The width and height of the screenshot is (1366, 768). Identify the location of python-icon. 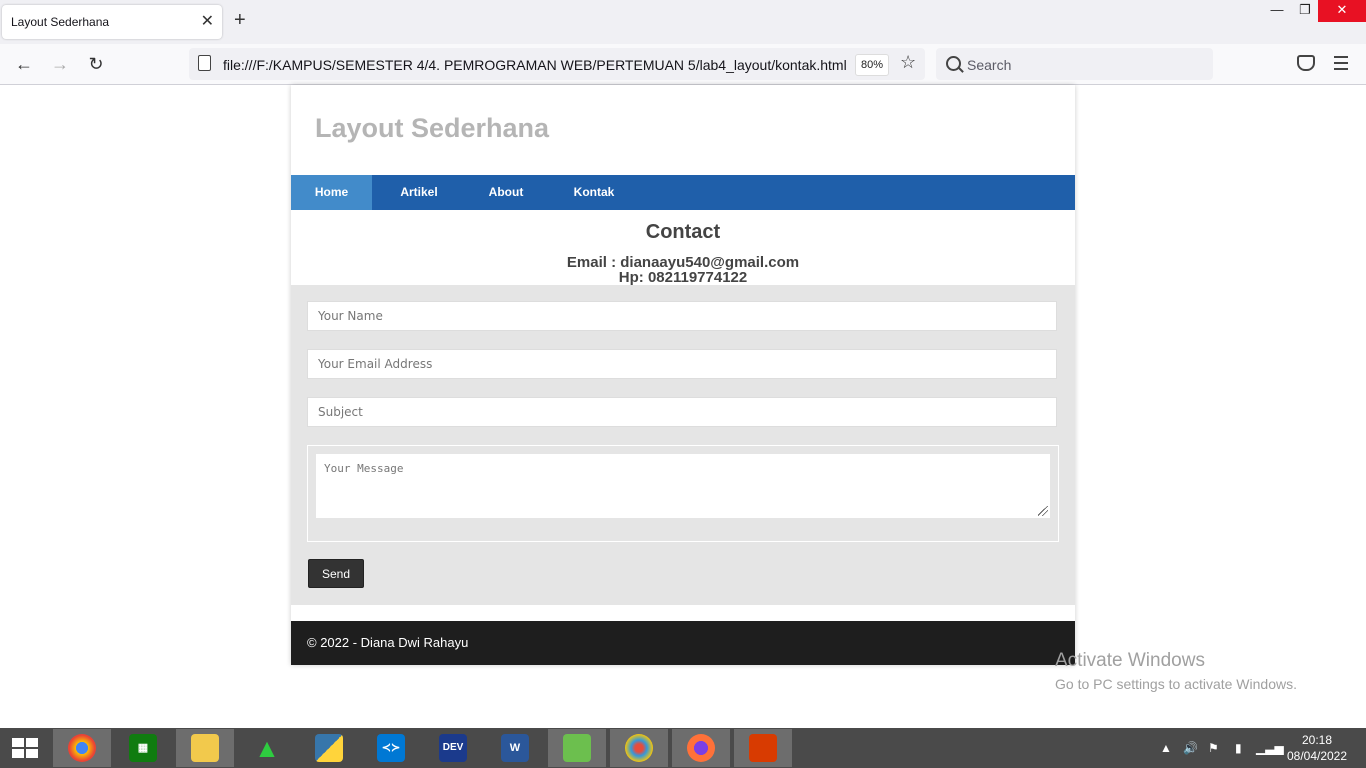
(329, 748).